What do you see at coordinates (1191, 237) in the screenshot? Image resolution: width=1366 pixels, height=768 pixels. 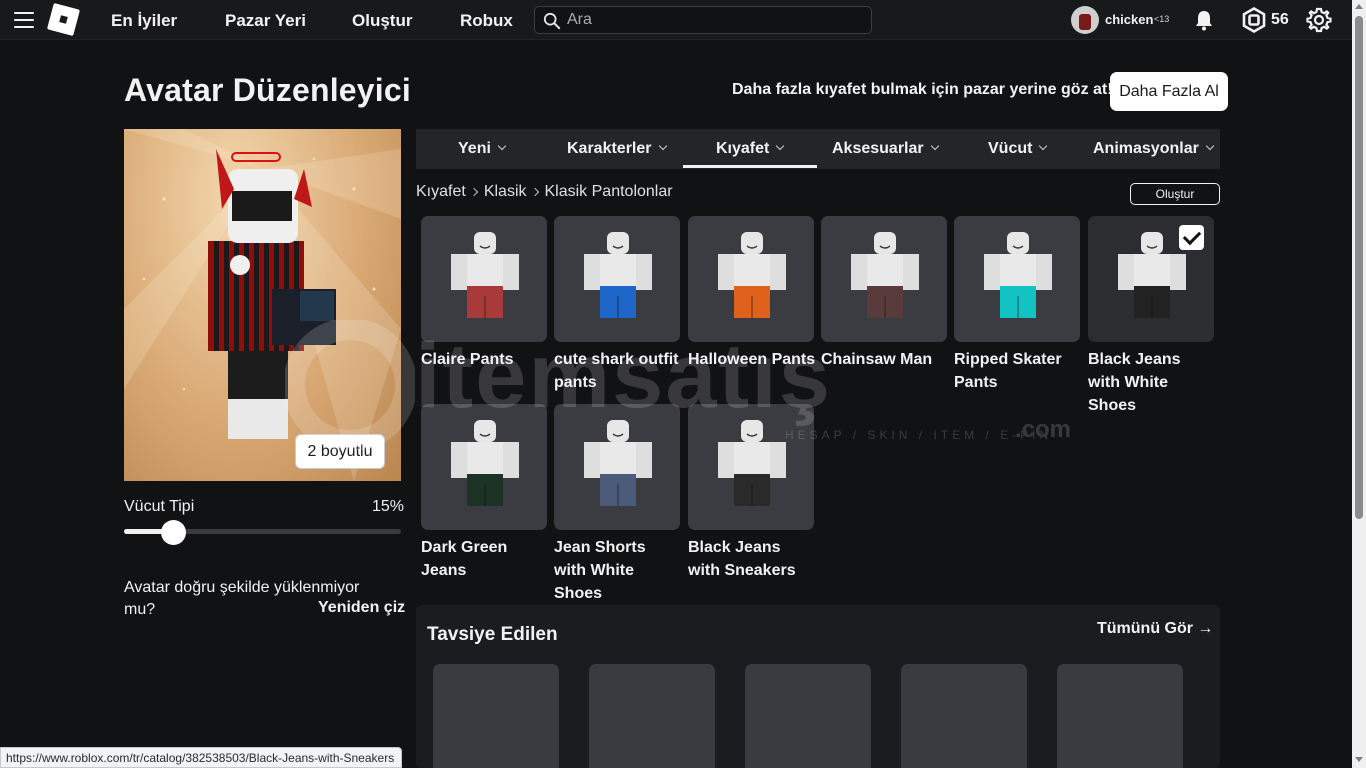 I see `selected-checkmark-icon` at bounding box center [1191, 237].